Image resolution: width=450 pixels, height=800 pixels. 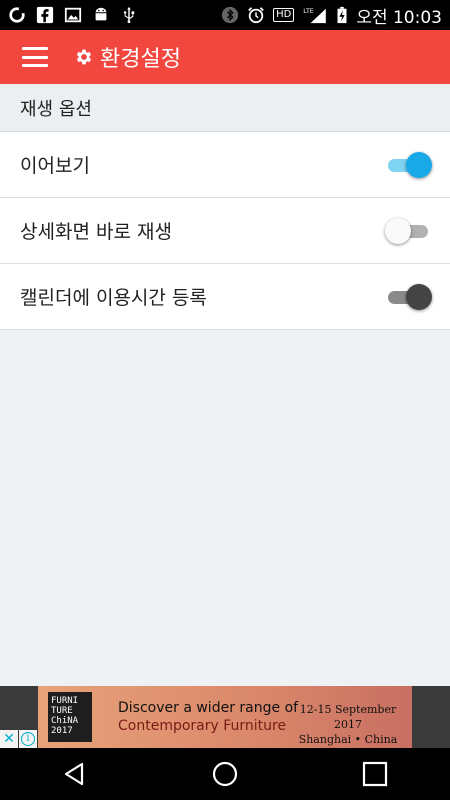 What do you see at coordinates (28, 739) in the screenshot?
I see `ad-info-icon: i` at bounding box center [28, 739].